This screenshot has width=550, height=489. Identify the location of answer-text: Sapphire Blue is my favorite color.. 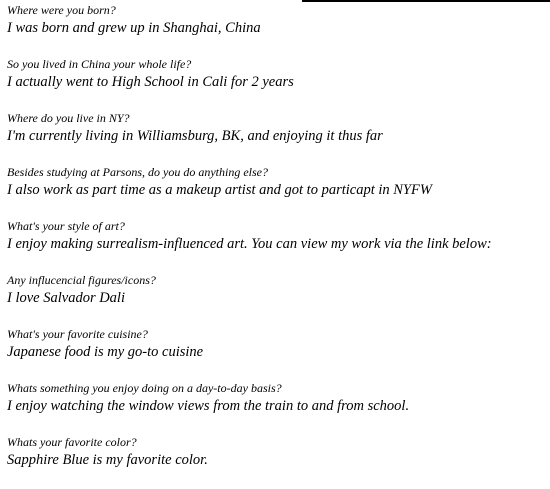
(107, 460).